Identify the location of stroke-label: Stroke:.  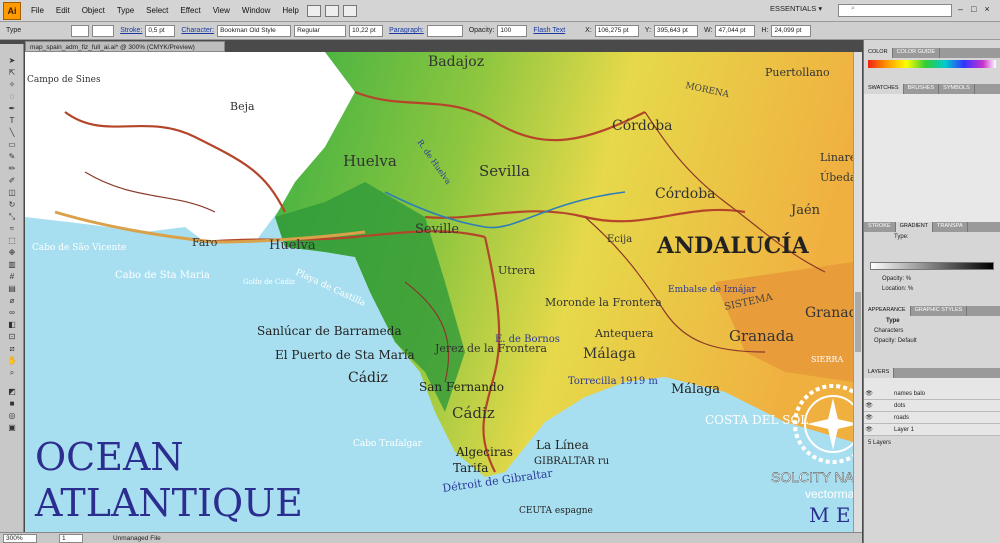
(131, 30).